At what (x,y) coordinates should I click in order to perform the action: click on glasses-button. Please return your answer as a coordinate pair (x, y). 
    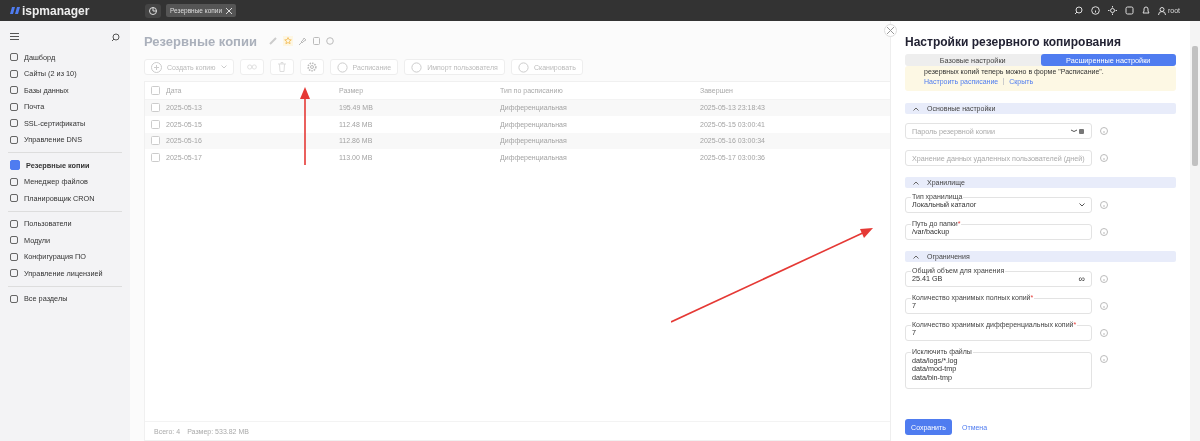
    Looking at the image, I should click on (251, 67).